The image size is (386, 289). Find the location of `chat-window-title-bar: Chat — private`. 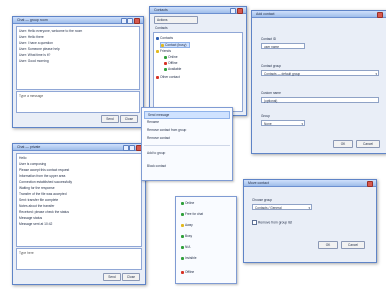

chat-window-title-bar: Chat — private is located at coordinates (79, 147).